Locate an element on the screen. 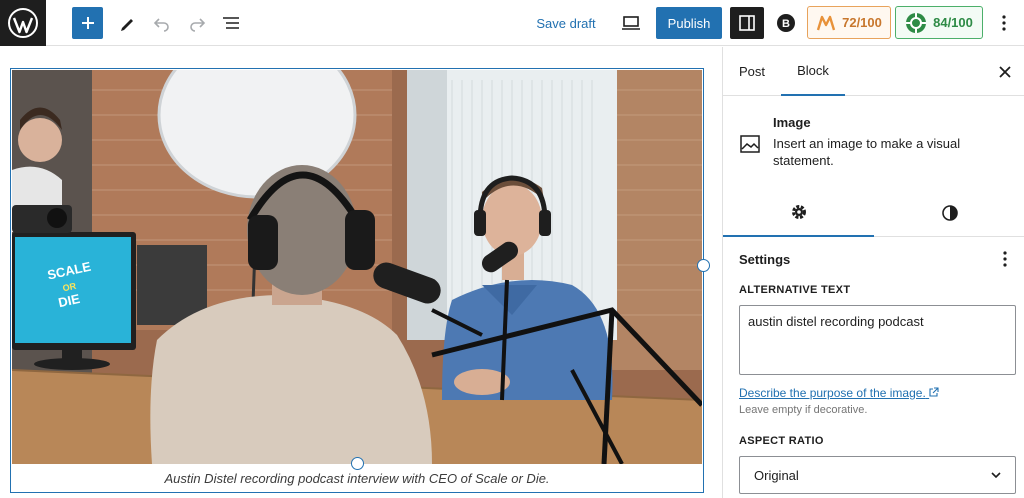  svg-text: B is located at coordinates (786, 24).